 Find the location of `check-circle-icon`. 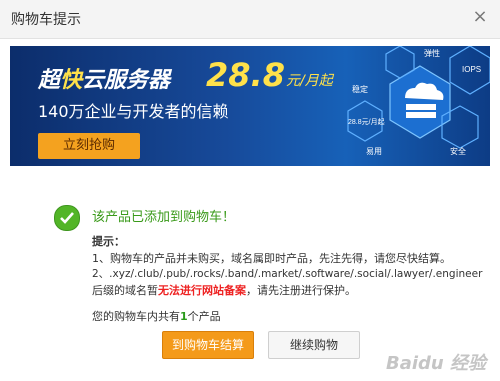

check-circle-icon is located at coordinates (67, 218).